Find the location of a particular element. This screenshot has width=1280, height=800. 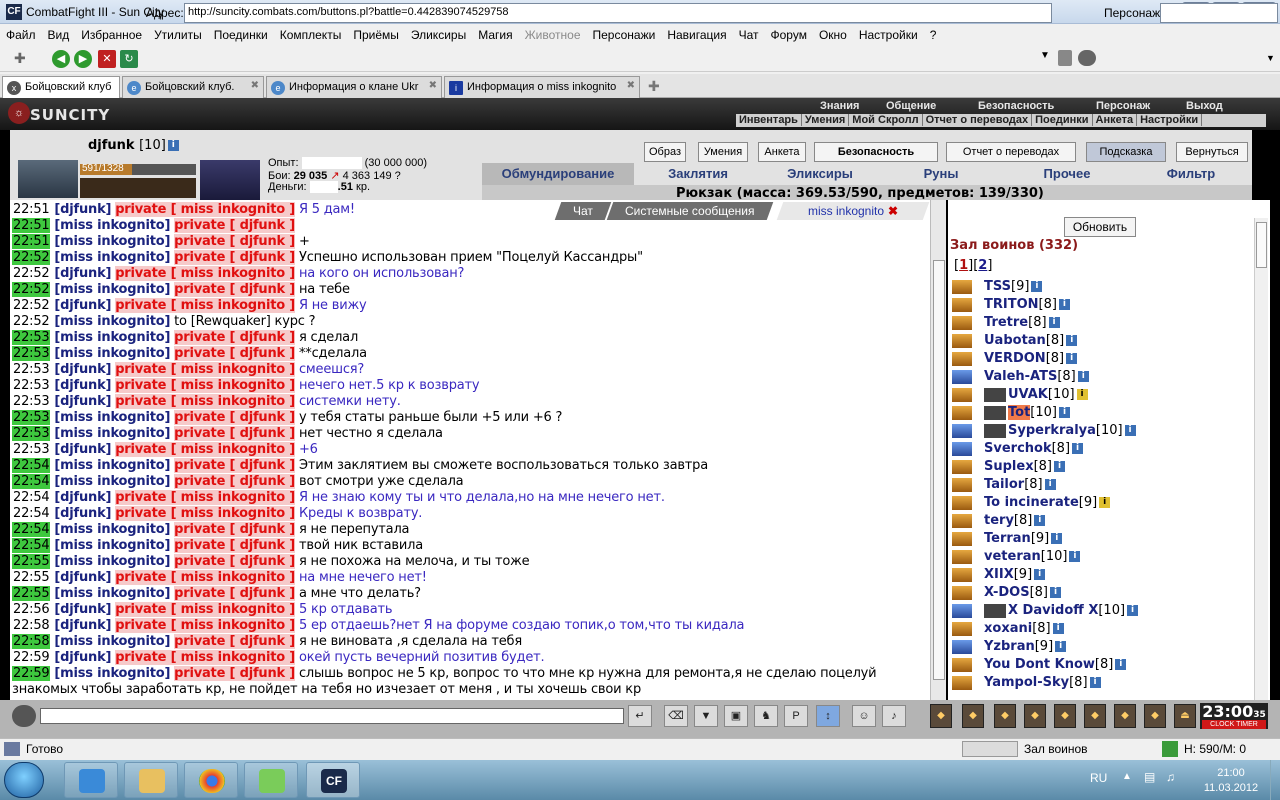

warrior-icon: ◆ is located at coordinates (1095, 716).